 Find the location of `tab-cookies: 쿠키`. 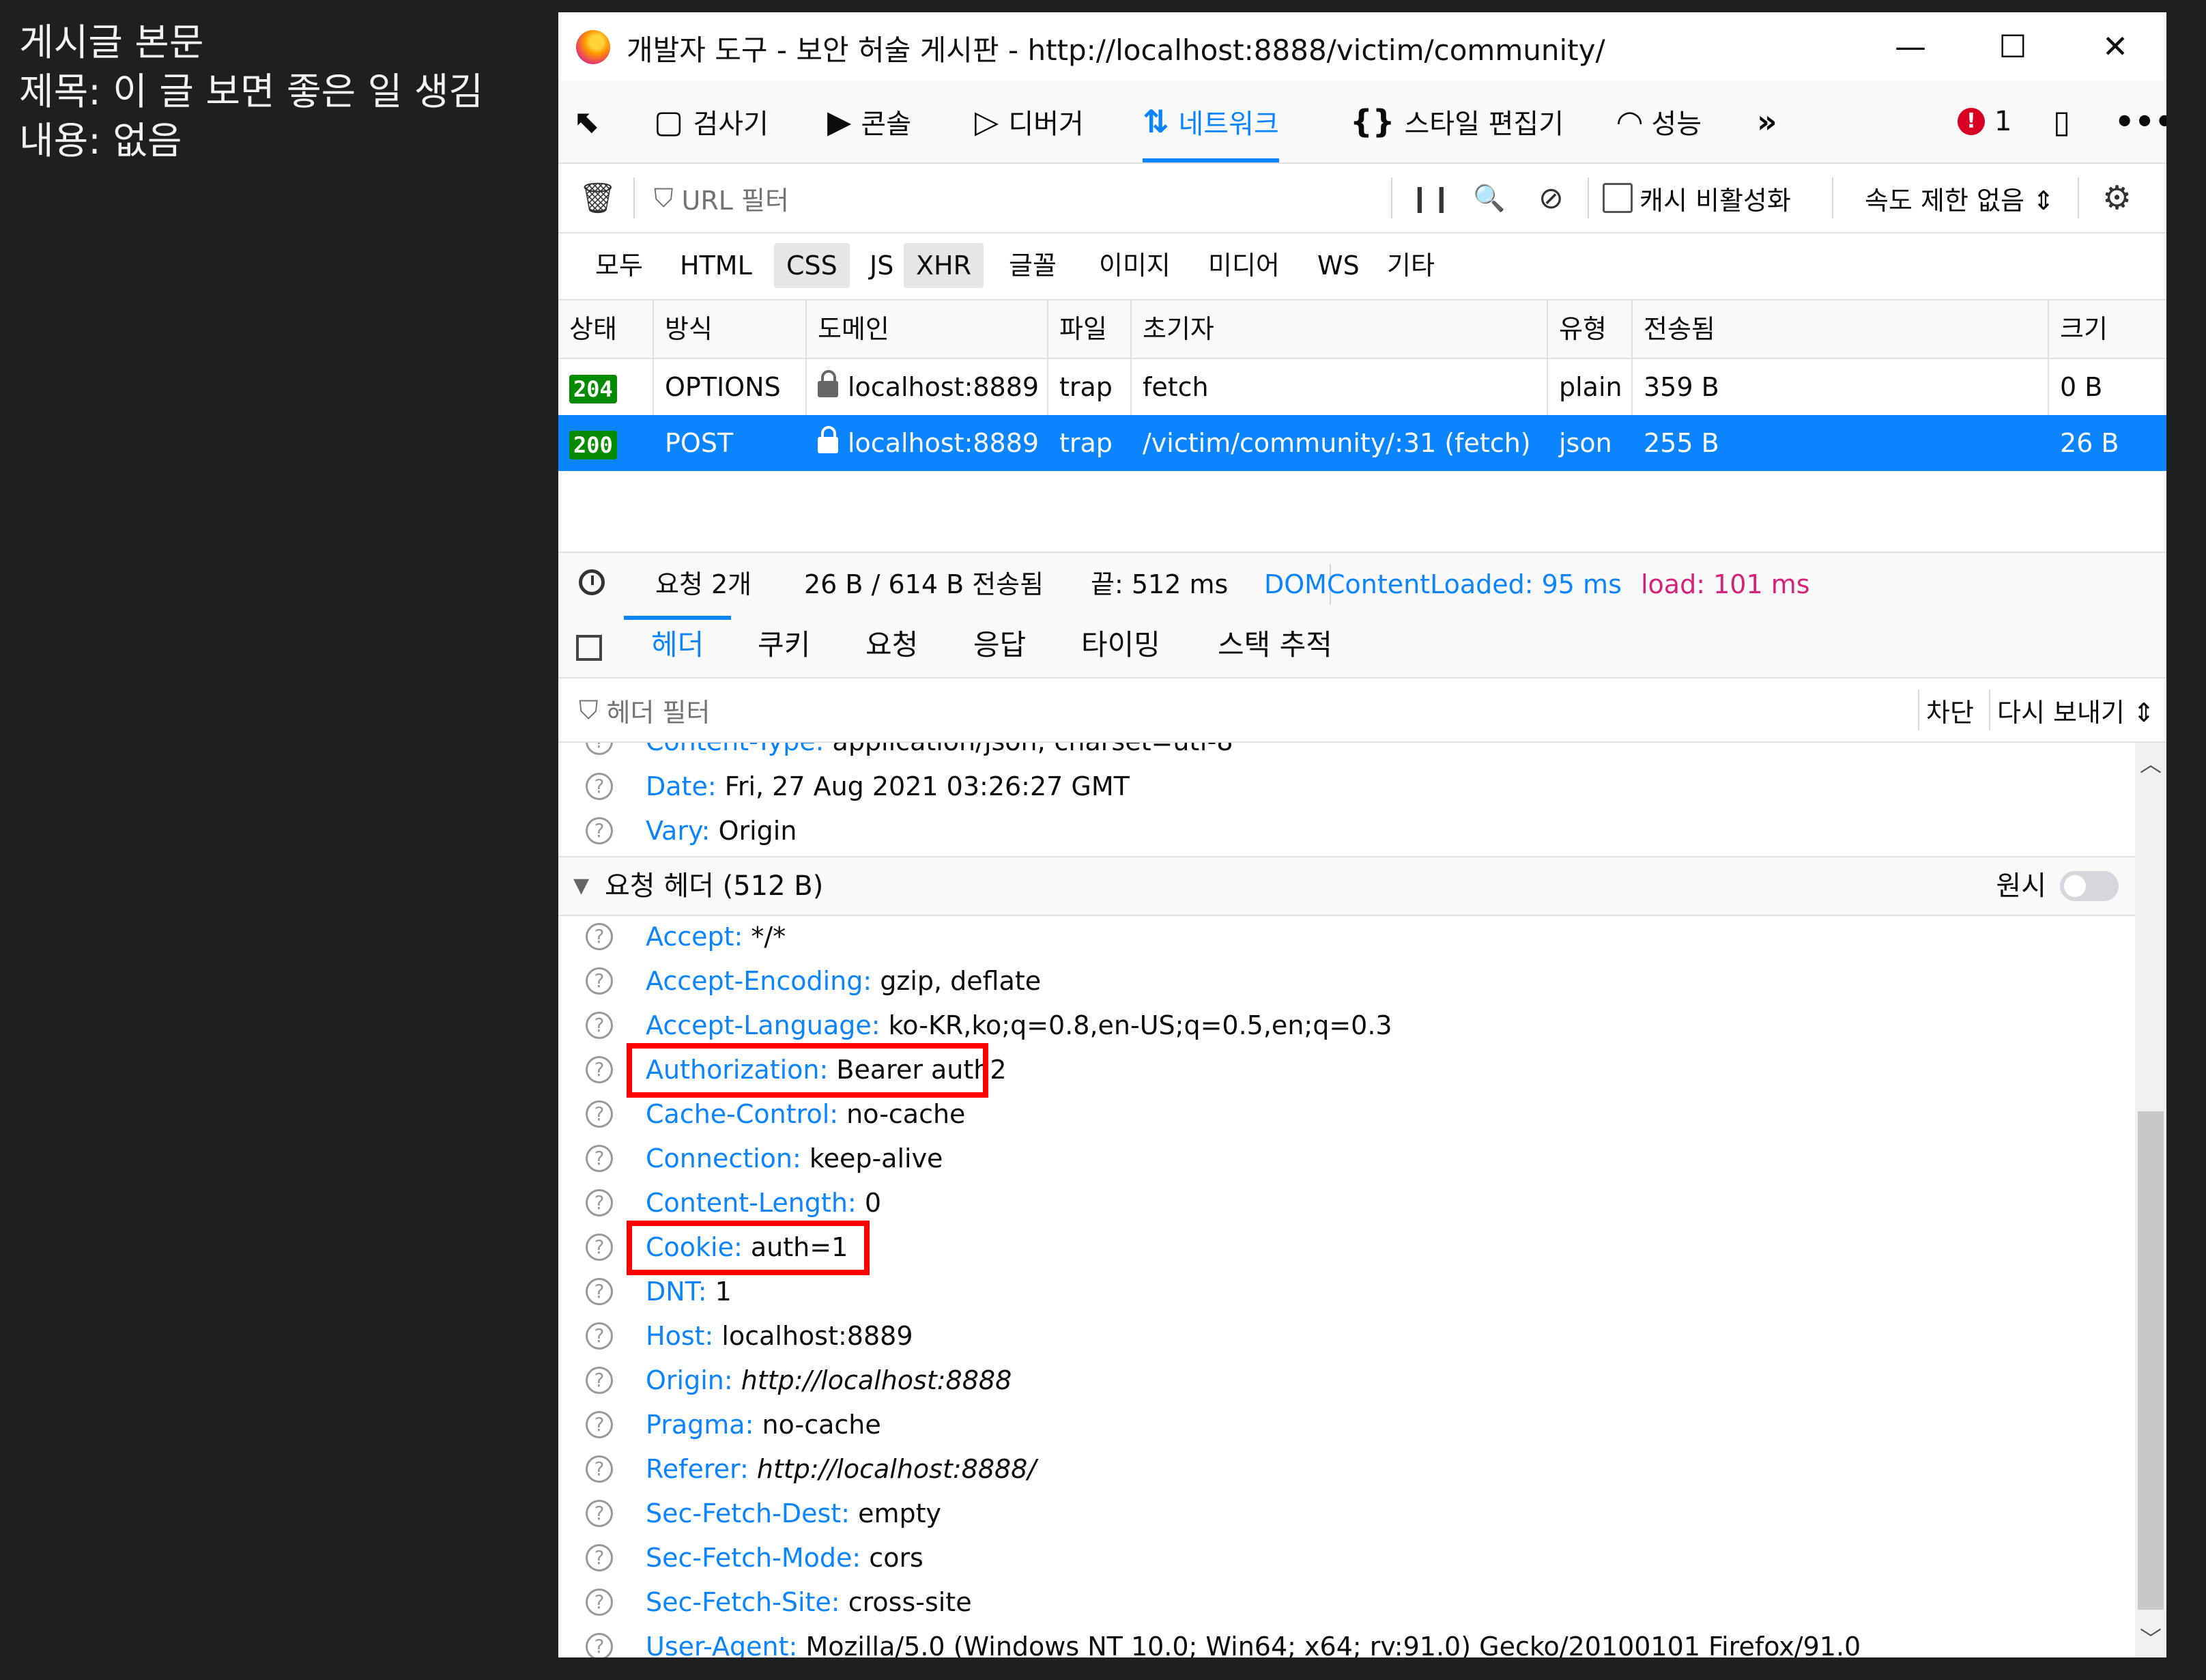

tab-cookies: 쿠키 is located at coordinates (784, 646).